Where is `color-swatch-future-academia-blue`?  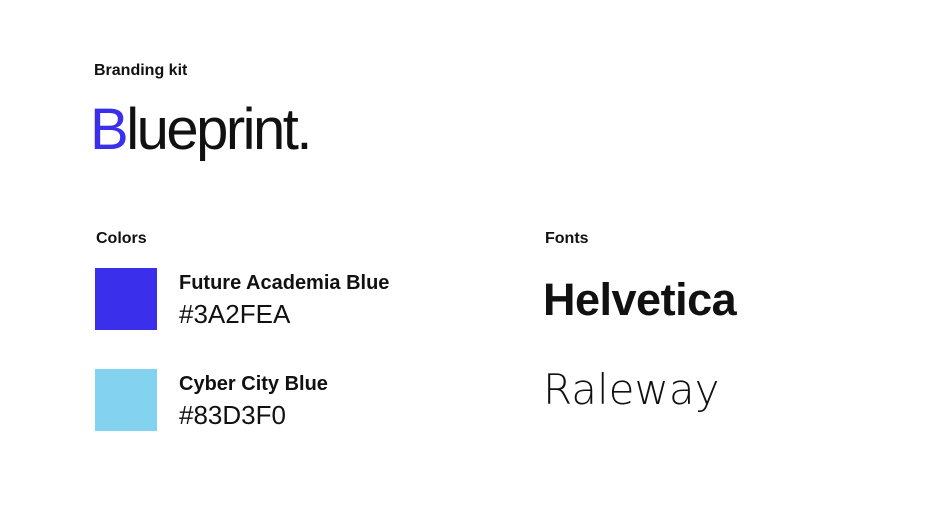
color-swatch-future-academia-blue is located at coordinates (126, 299).